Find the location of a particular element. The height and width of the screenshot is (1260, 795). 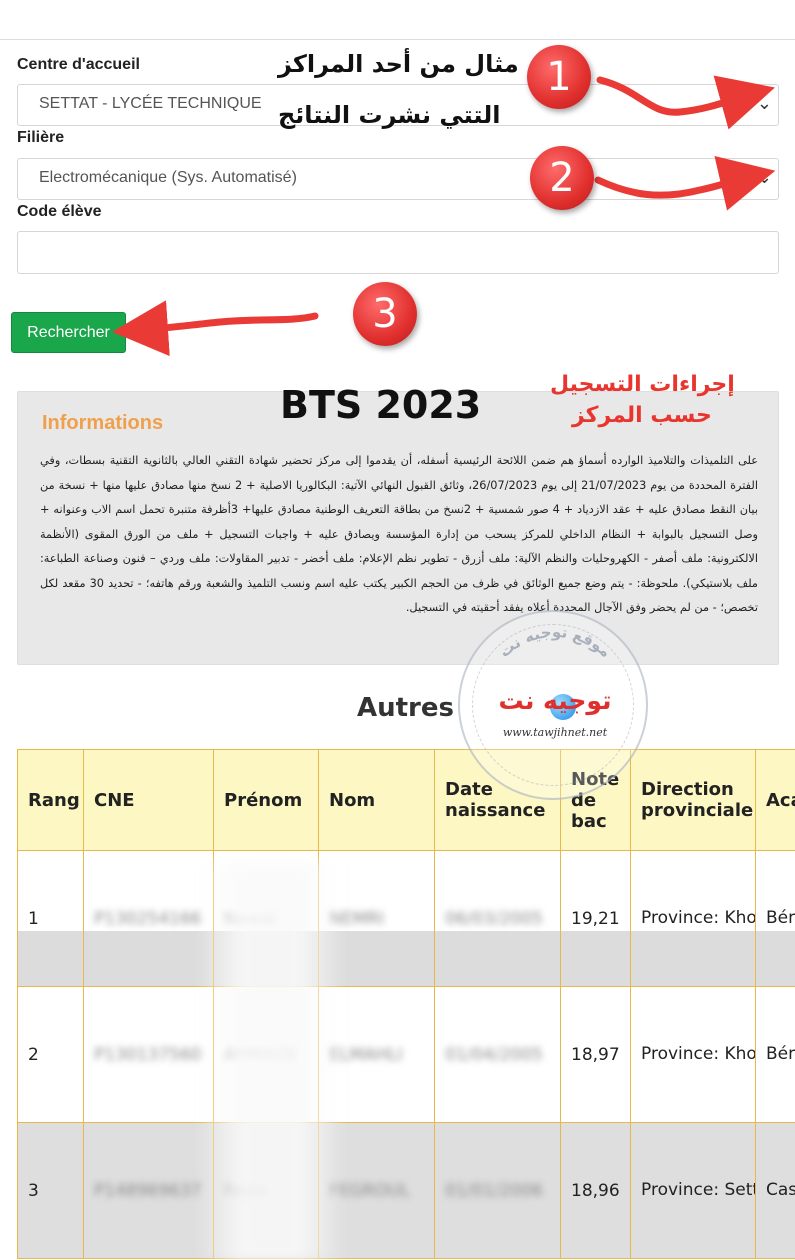

cell-rang: 3 is located at coordinates (50, 1190).